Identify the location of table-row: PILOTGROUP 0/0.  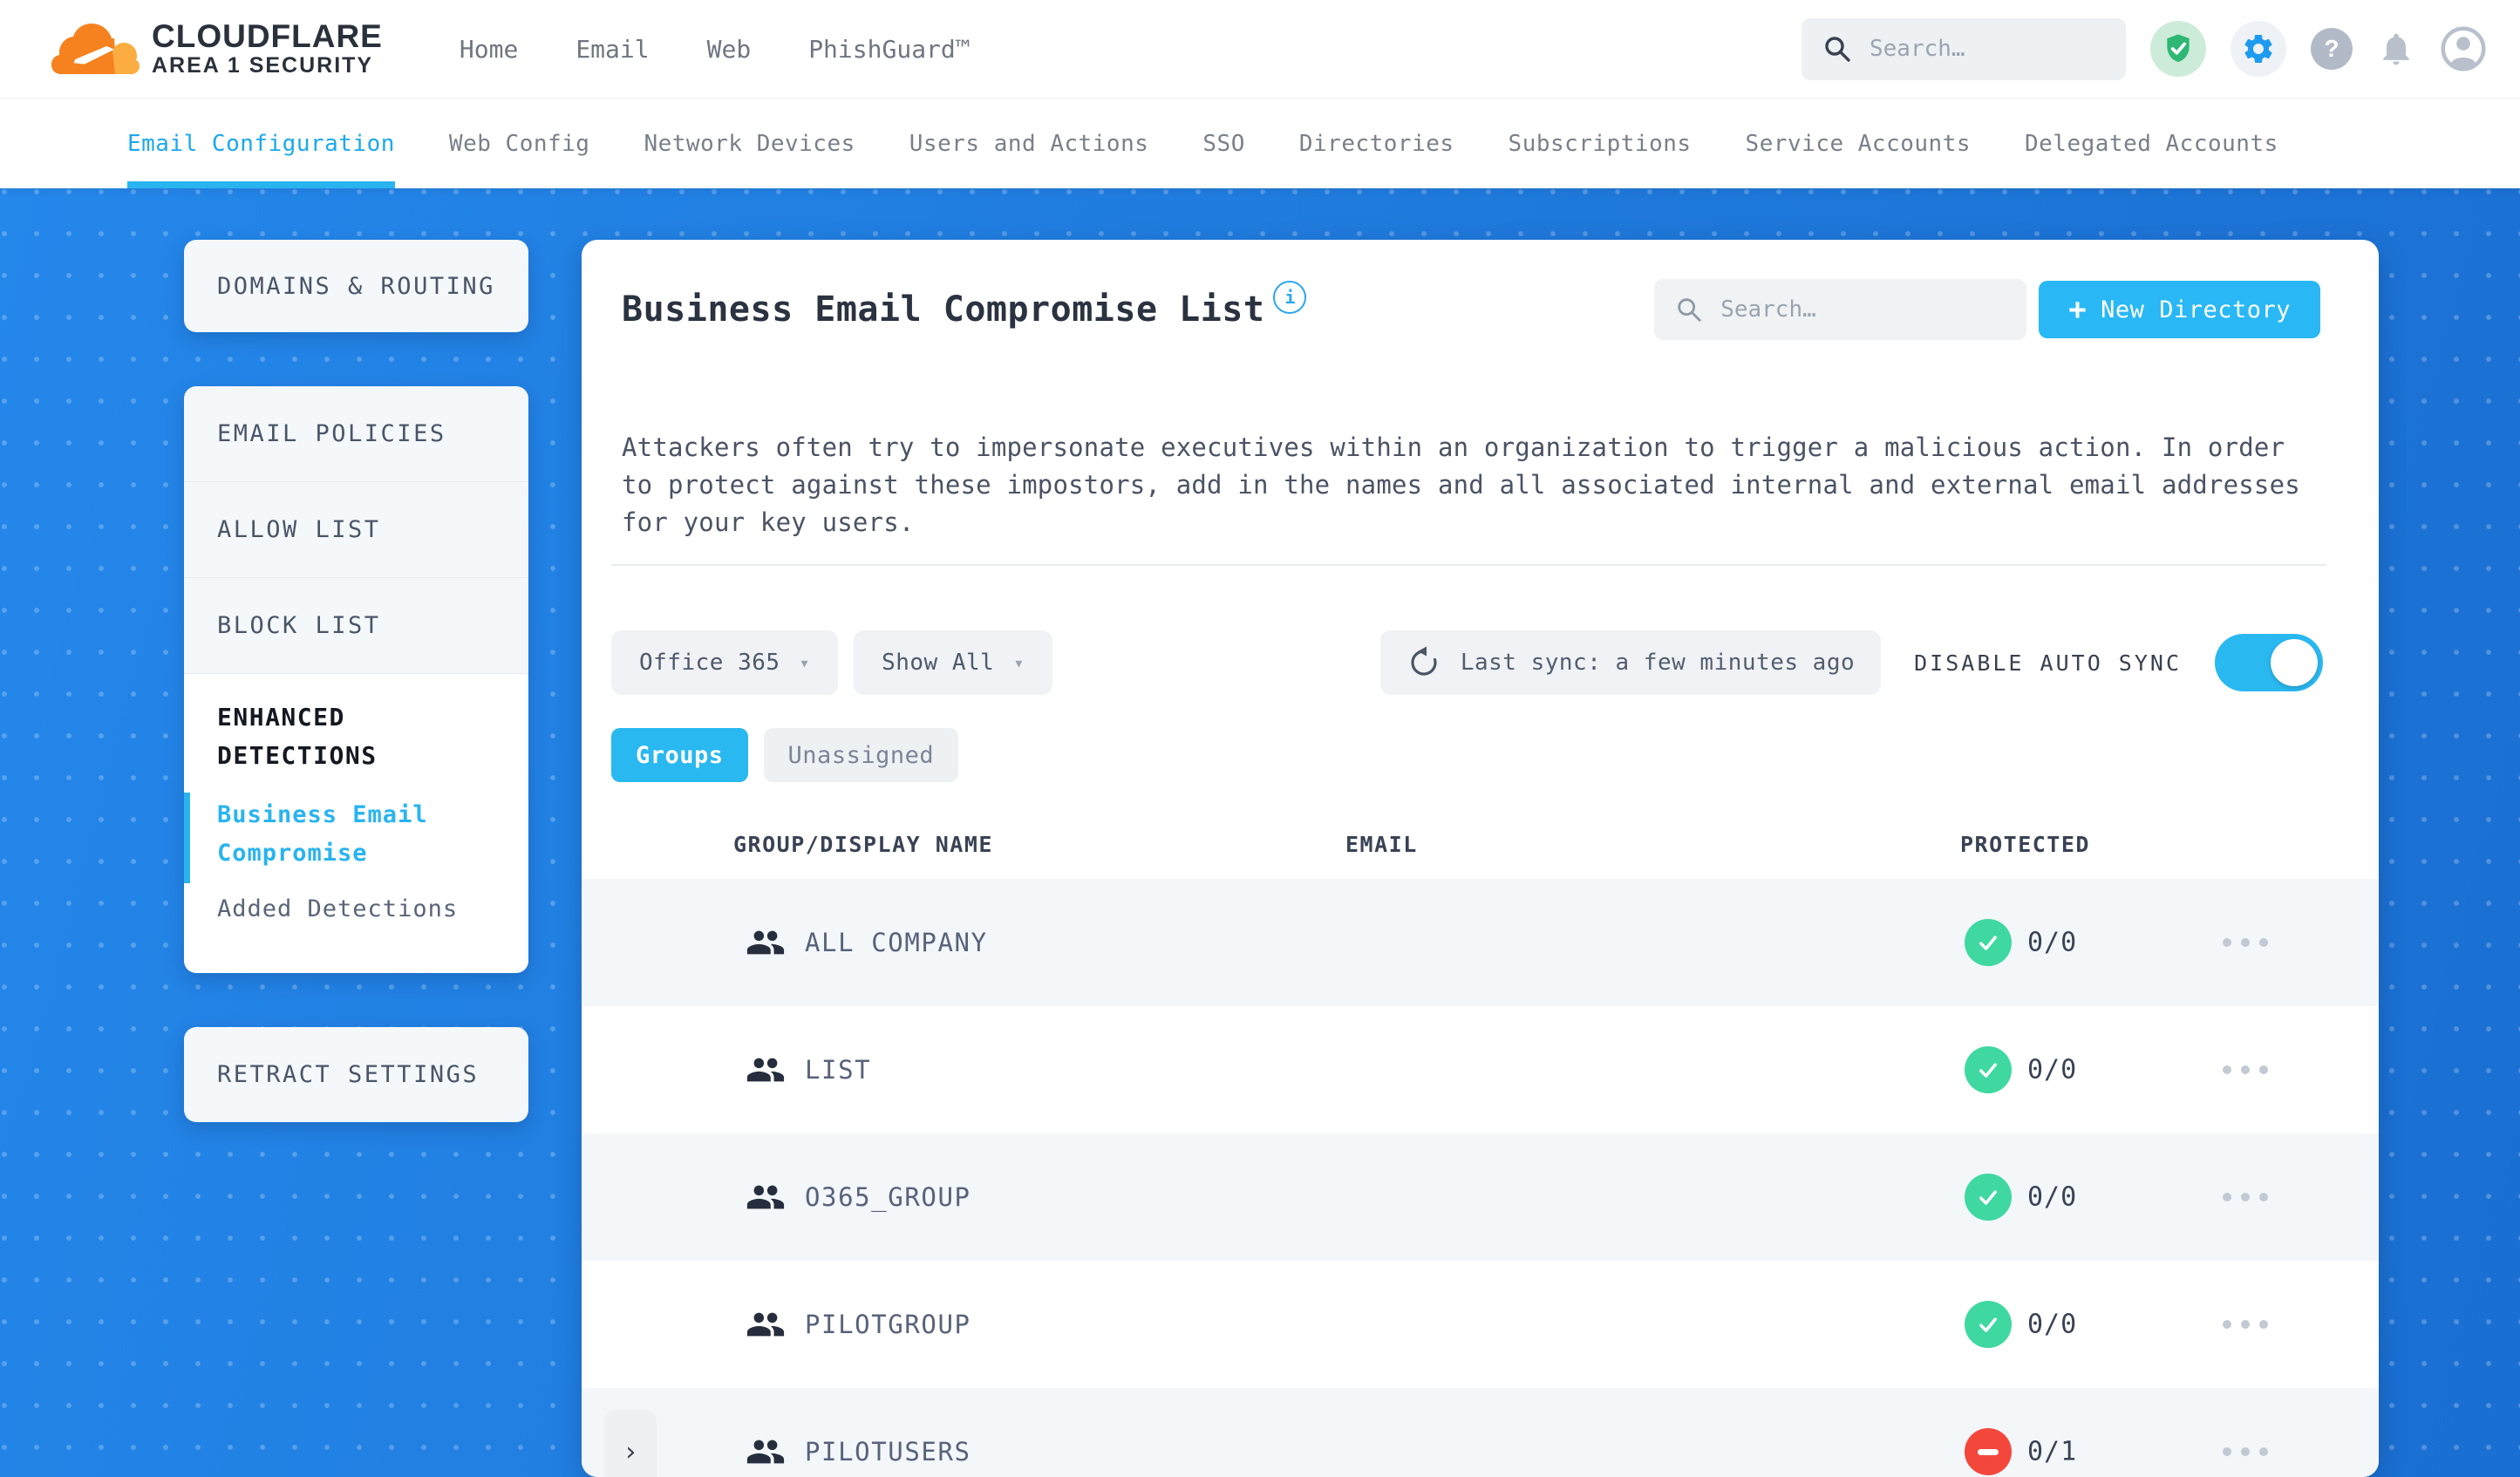
(1480, 1325).